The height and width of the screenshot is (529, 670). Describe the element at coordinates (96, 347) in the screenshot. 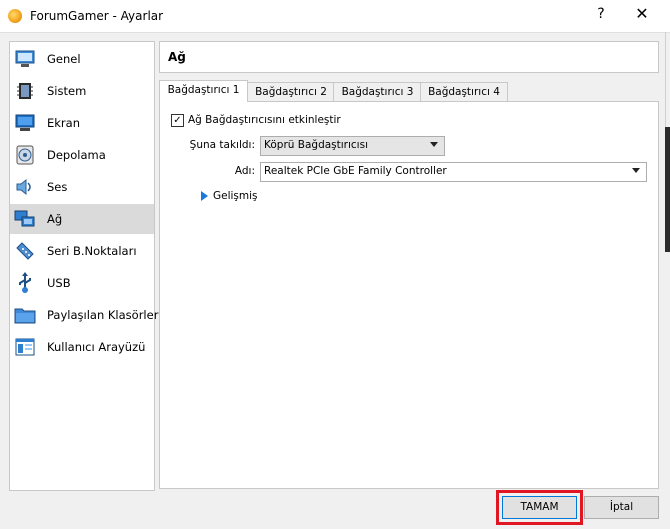

I see `sidebar-item-label: Kullanıcı Arayüzü` at that location.